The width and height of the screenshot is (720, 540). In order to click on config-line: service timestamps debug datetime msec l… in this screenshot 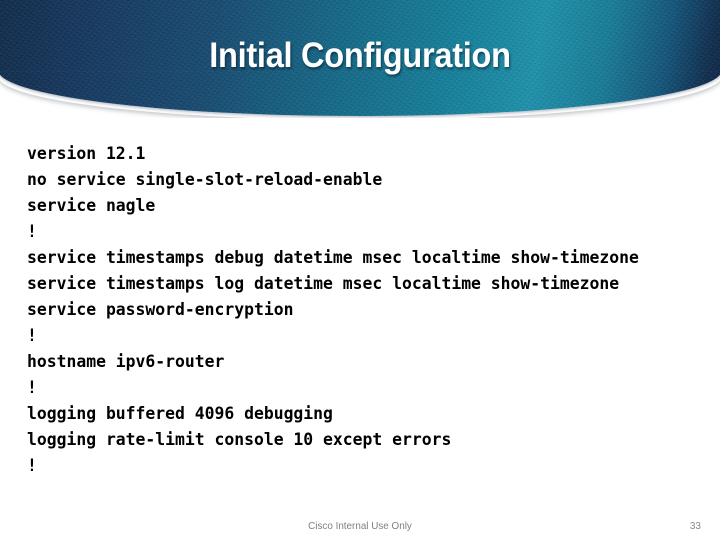, I will do `click(333, 257)`.